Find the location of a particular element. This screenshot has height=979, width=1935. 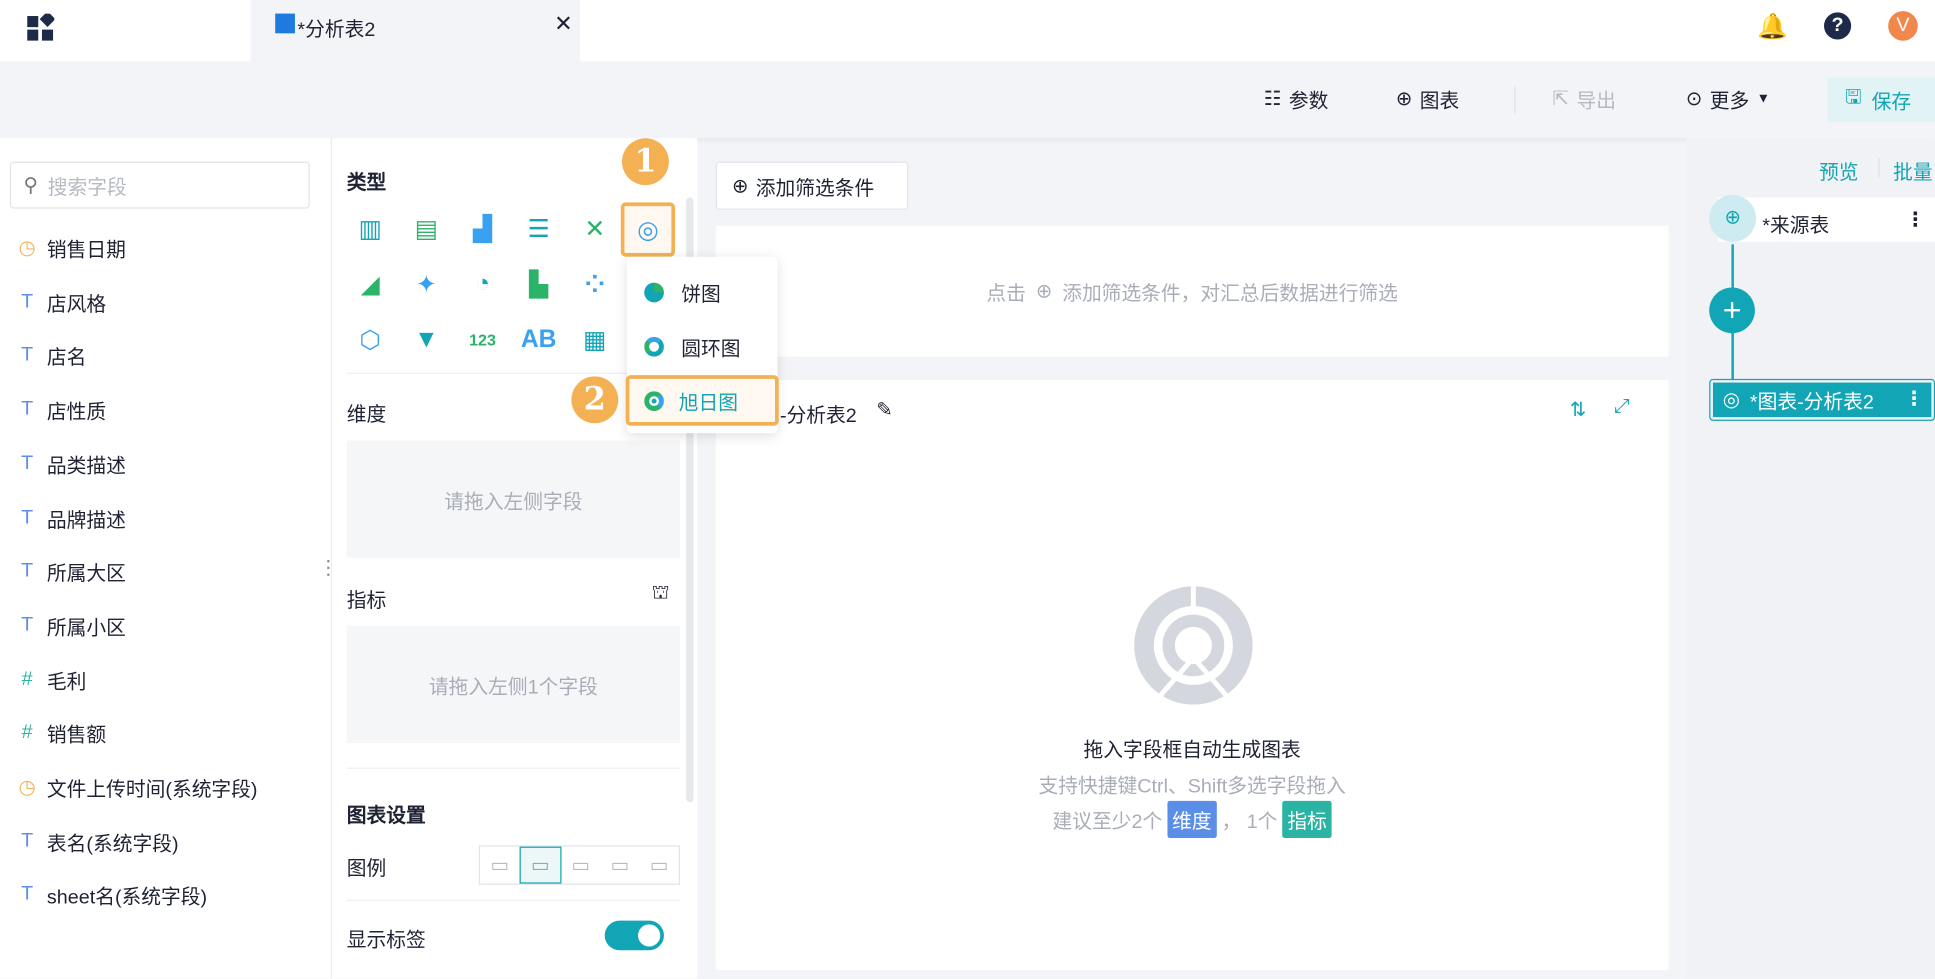

params-button: ☷ 参数 is located at coordinates (1296, 99).